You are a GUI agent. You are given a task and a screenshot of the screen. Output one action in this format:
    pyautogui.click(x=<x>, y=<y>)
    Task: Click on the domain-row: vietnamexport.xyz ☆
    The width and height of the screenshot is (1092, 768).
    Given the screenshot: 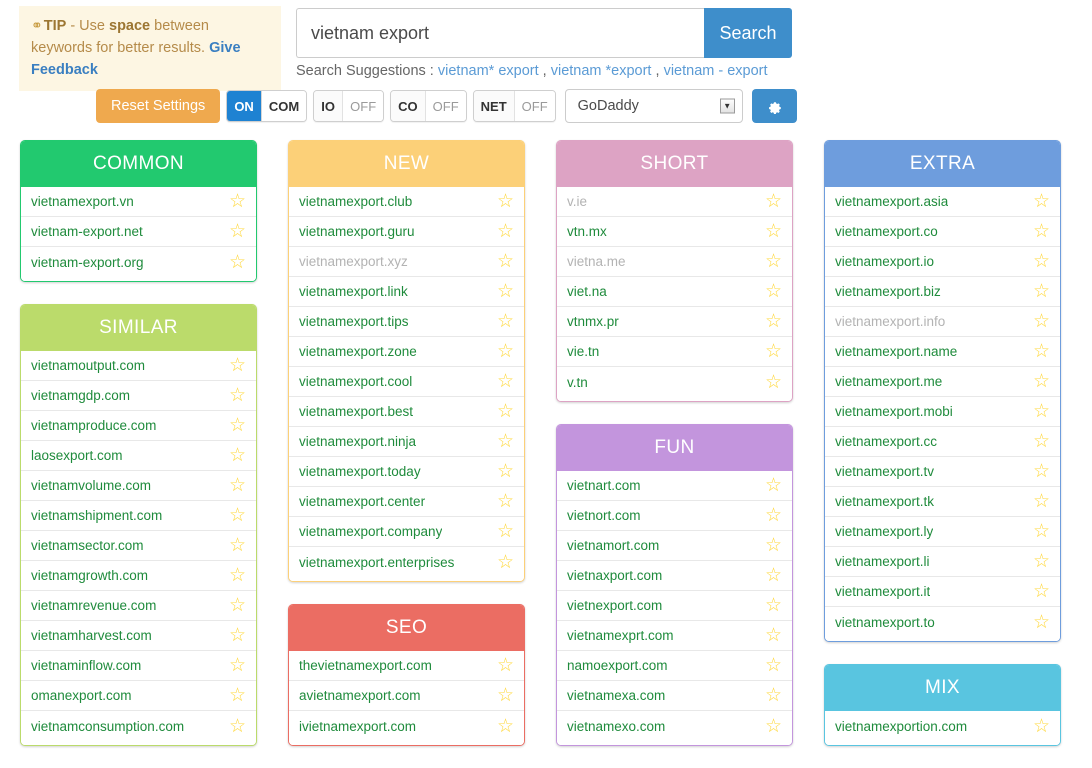 What is the action you would take?
    pyautogui.click(x=406, y=262)
    